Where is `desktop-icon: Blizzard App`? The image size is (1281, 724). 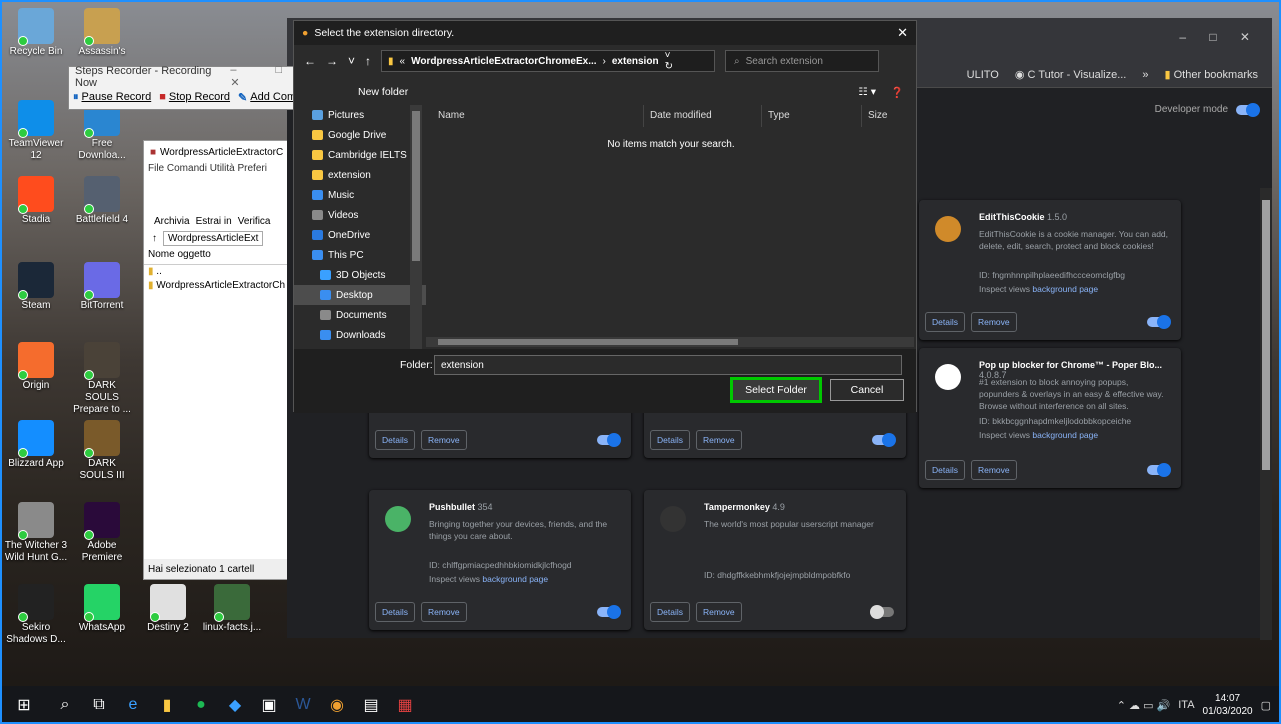
desktop-icon: Blizzard App is located at coordinates (36, 445).